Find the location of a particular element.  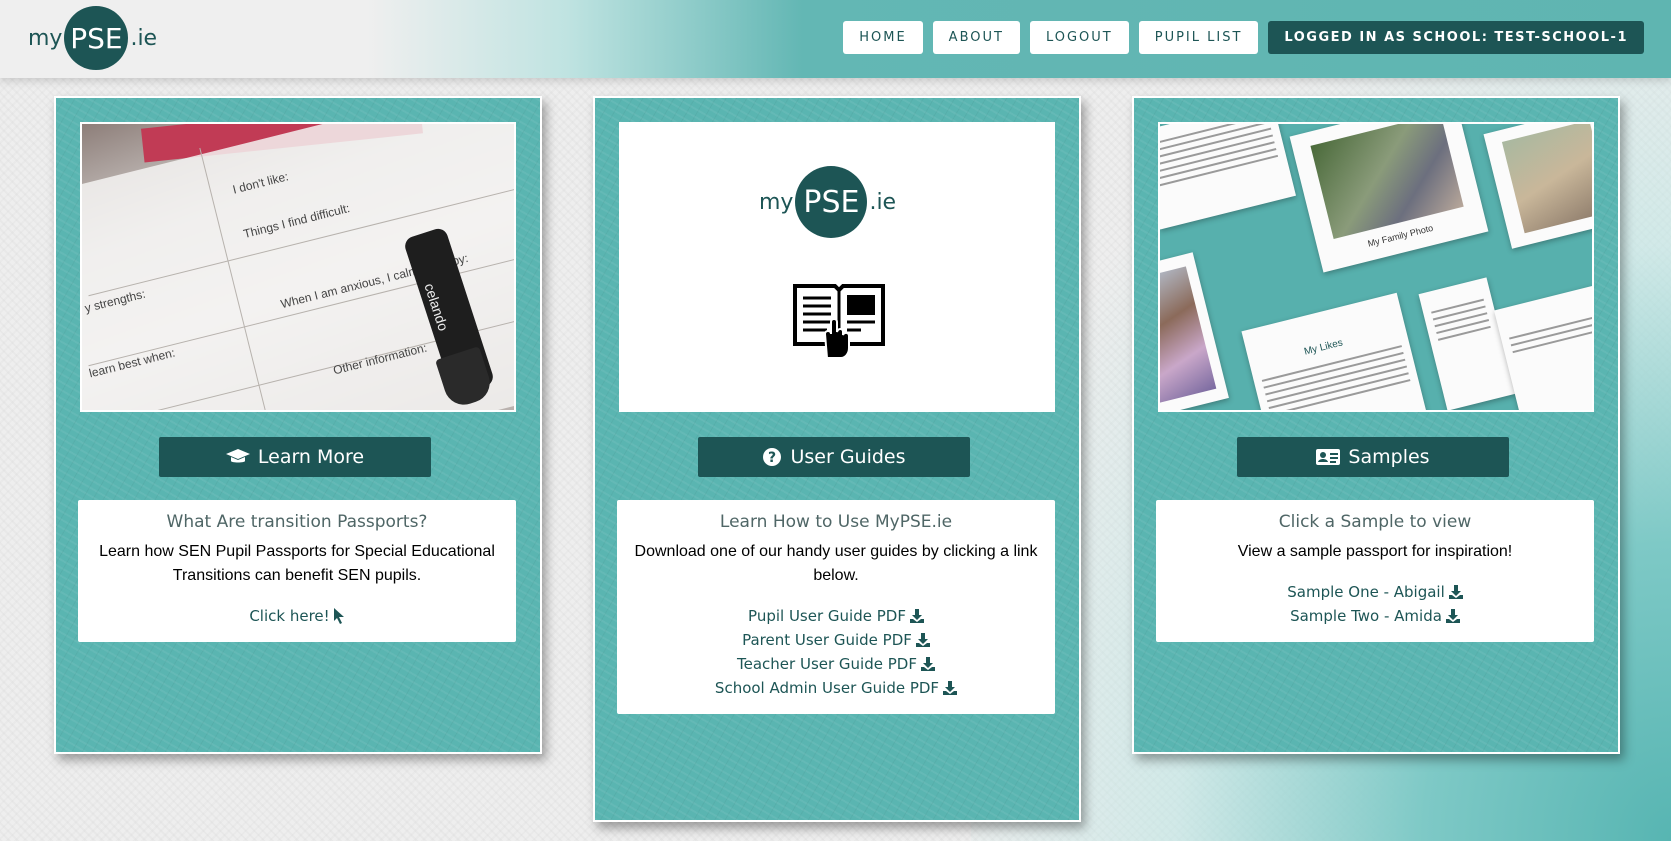

nav-pupil-list-button: PUPIL LIST is located at coordinates (1198, 37).